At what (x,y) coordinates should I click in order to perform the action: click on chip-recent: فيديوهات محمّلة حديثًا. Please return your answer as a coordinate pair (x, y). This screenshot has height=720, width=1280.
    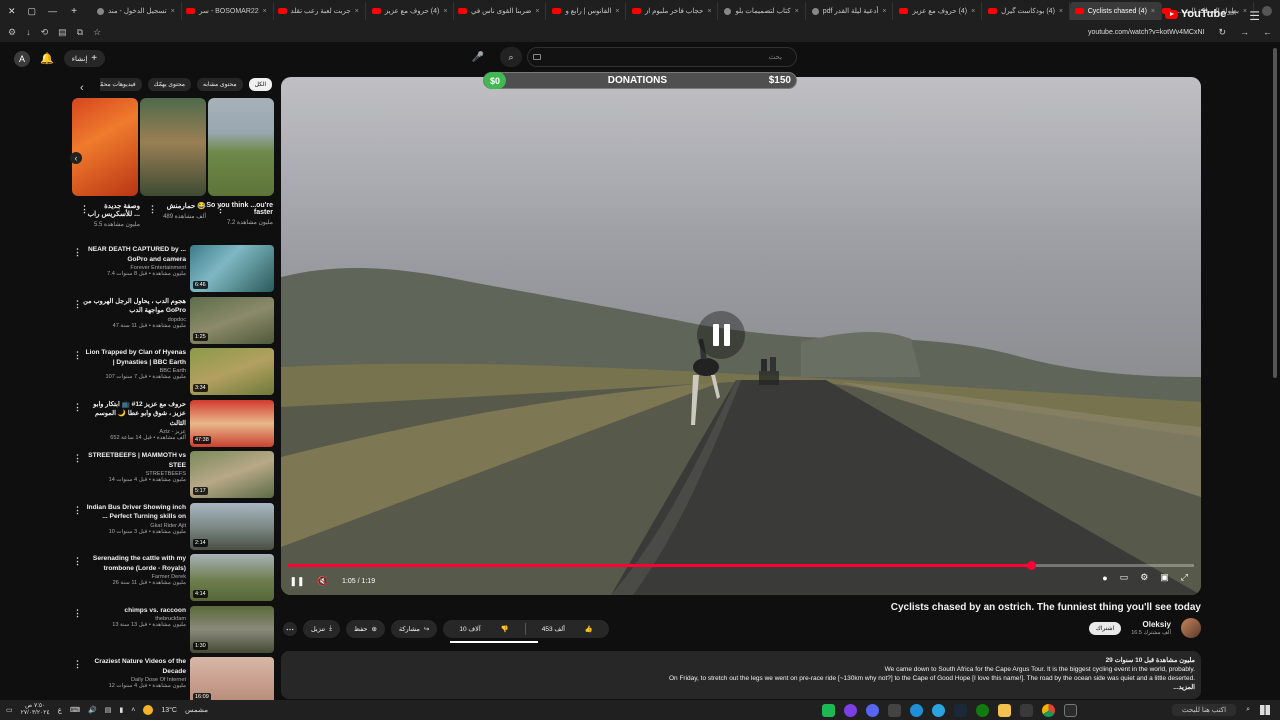
    Looking at the image, I should click on (121, 84).